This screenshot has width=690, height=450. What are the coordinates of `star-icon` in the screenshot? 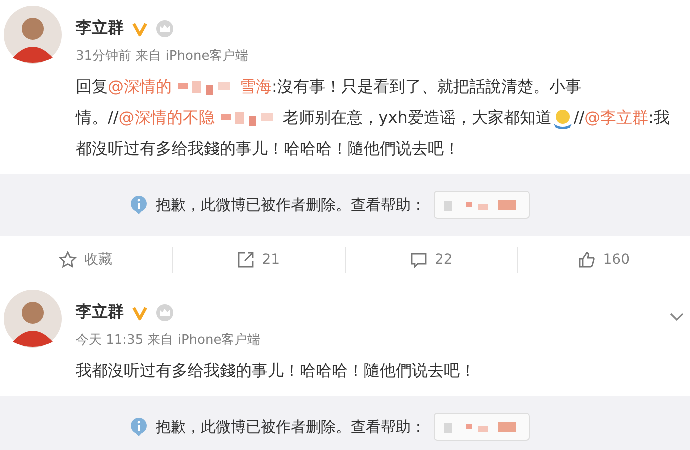 It's located at (68, 260).